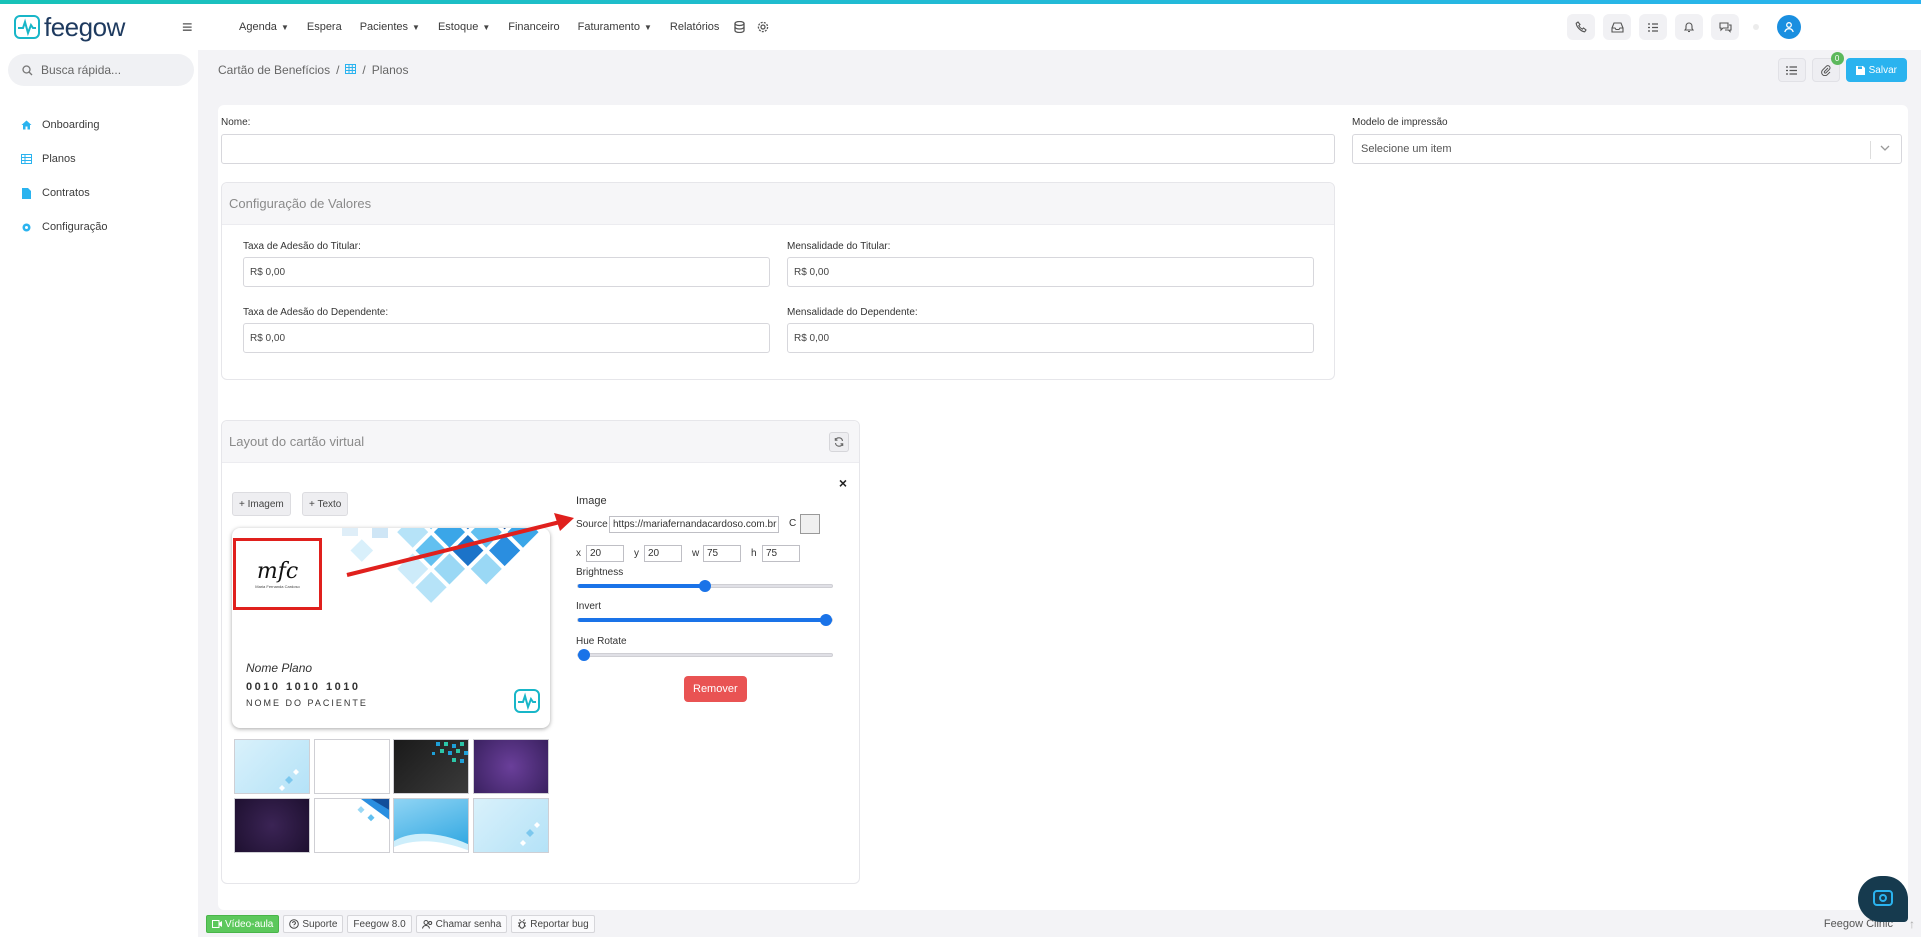 Image resolution: width=1921 pixels, height=937 pixels. What do you see at coordinates (1883, 899) in the screenshot?
I see `chat-widget-button` at bounding box center [1883, 899].